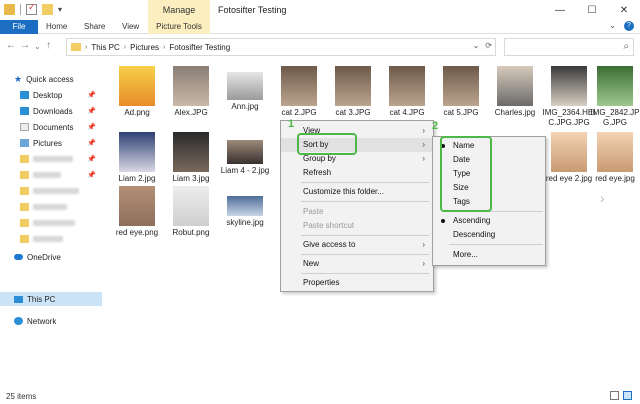  What do you see at coordinates (191, 158) in the screenshot?
I see `file-item: Liam 3.jpg` at bounding box center [191, 158].